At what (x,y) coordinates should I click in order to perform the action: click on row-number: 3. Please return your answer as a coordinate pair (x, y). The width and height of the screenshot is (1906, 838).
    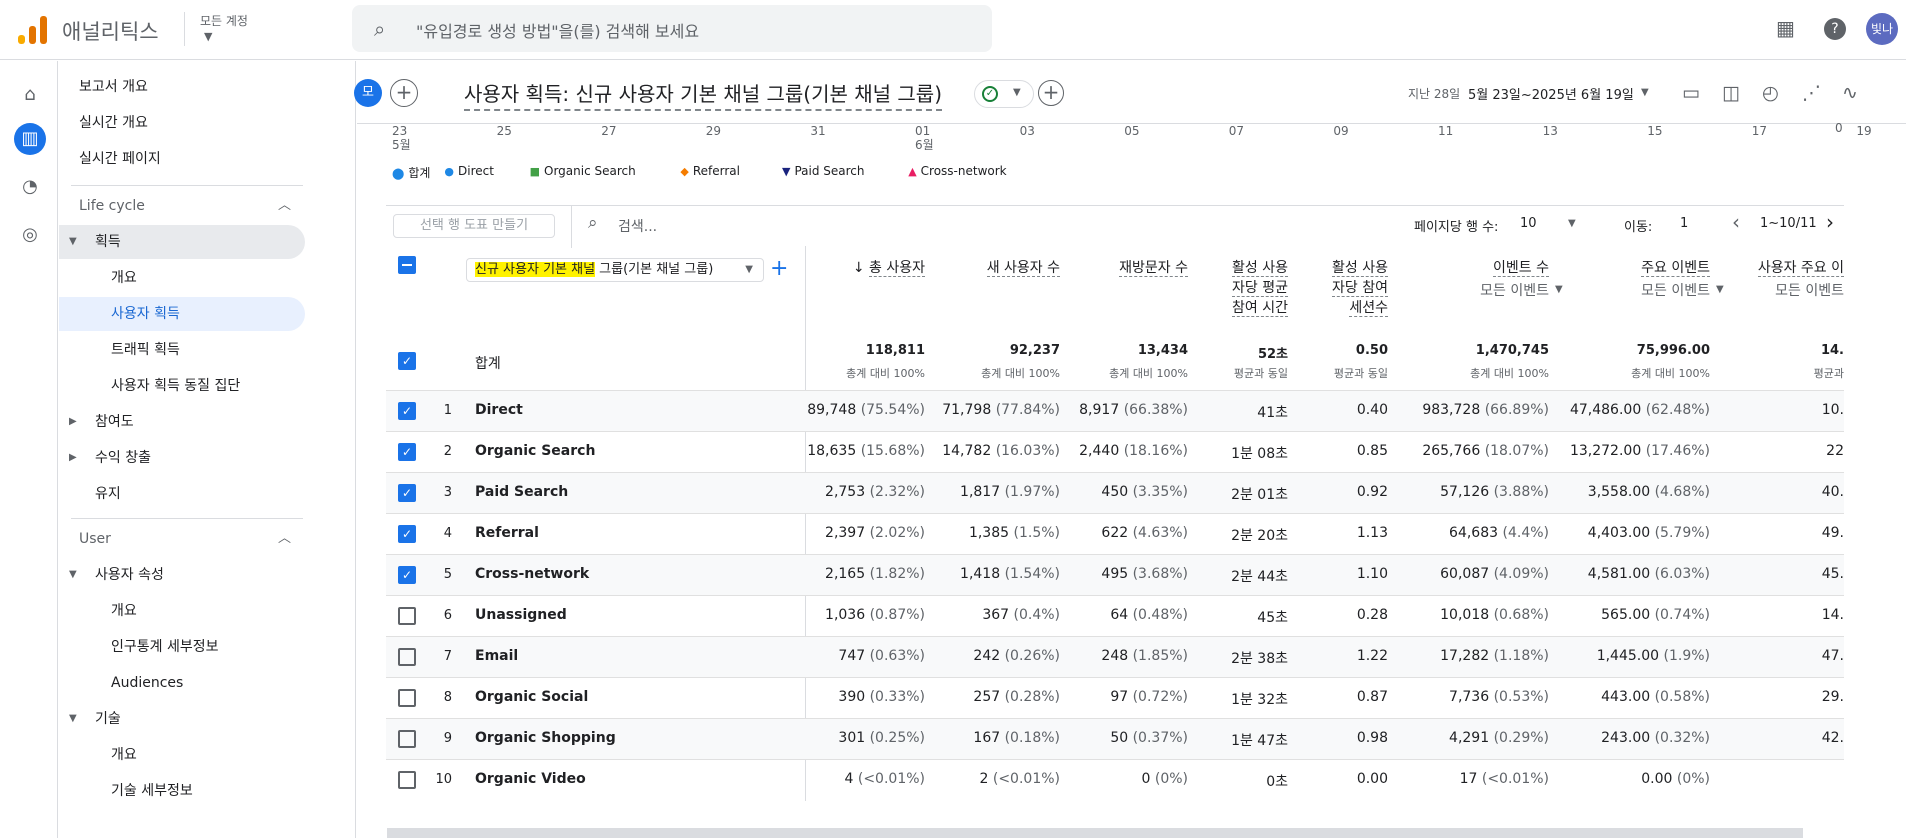
    Looking at the image, I should click on (447, 492).